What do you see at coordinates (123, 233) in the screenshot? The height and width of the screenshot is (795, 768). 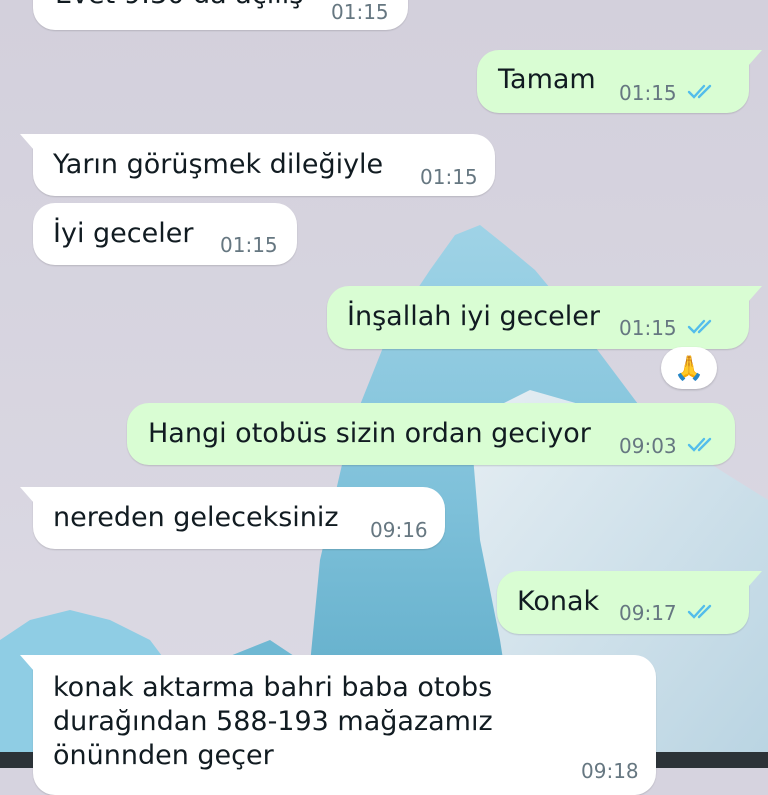 I see `message-text: İyi geceler` at bounding box center [123, 233].